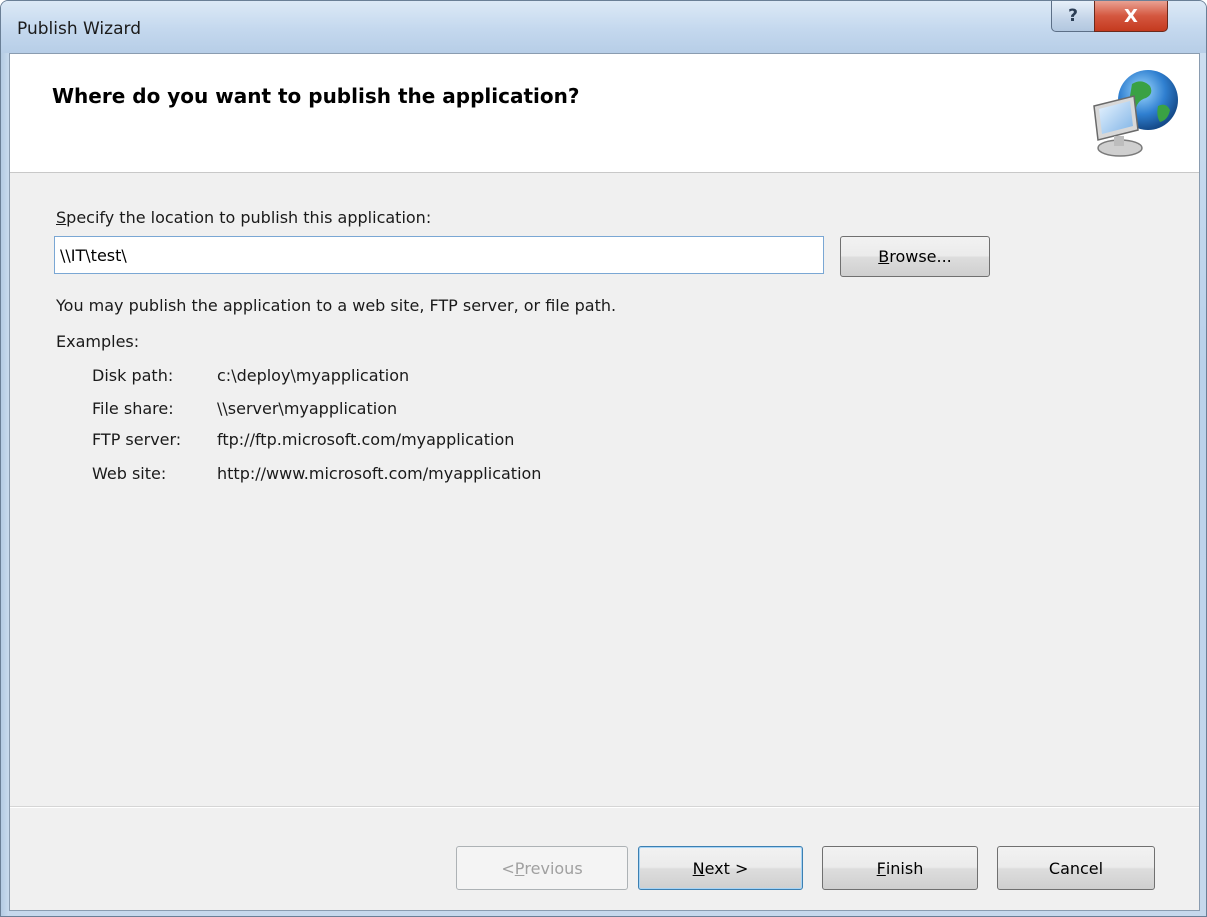 This screenshot has width=1207, height=917. What do you see at coordinates (519, 868) in the screenshot?
I see `previous-mnemonic: P` at bounding box center [519, 868].